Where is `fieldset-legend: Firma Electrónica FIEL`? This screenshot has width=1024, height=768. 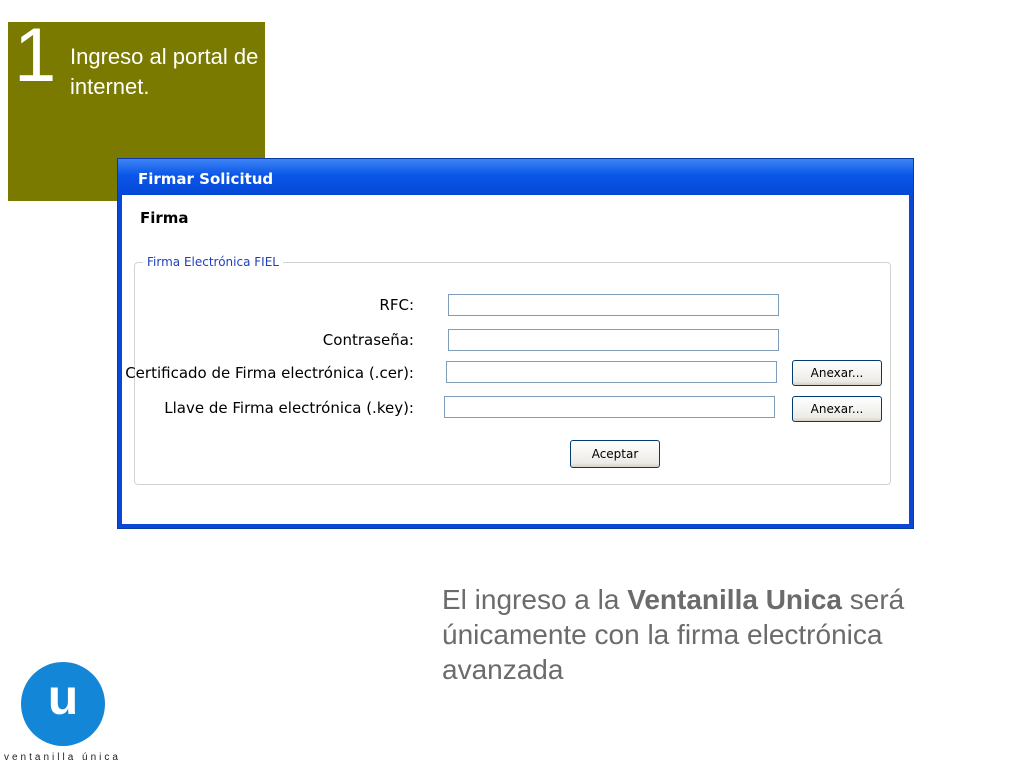 fieldset-legend: Firma Electrónica FIEL is located at coordinates (213, 262).